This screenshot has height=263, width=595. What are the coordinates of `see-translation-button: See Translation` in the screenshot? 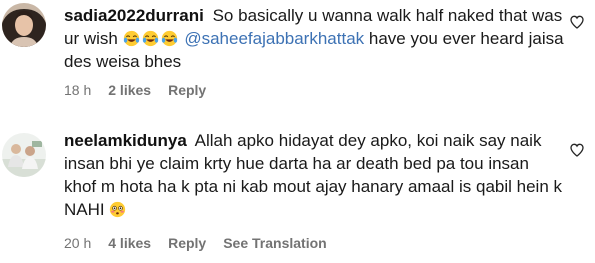 It's located at (274, 243).